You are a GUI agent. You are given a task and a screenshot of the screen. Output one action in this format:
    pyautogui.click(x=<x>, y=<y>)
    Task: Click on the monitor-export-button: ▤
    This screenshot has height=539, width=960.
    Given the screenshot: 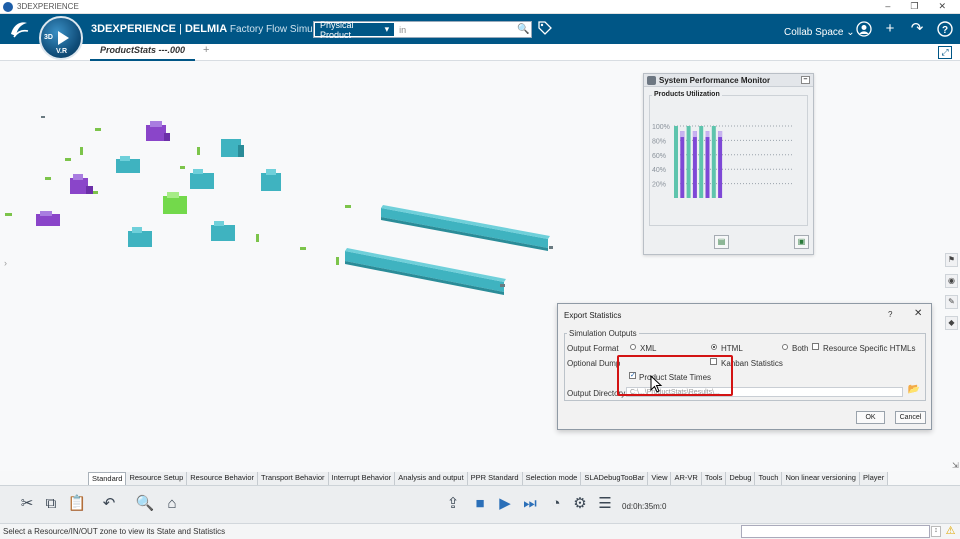 What is the action you would take?
    pyautogui.click(x=721, y=242)
    